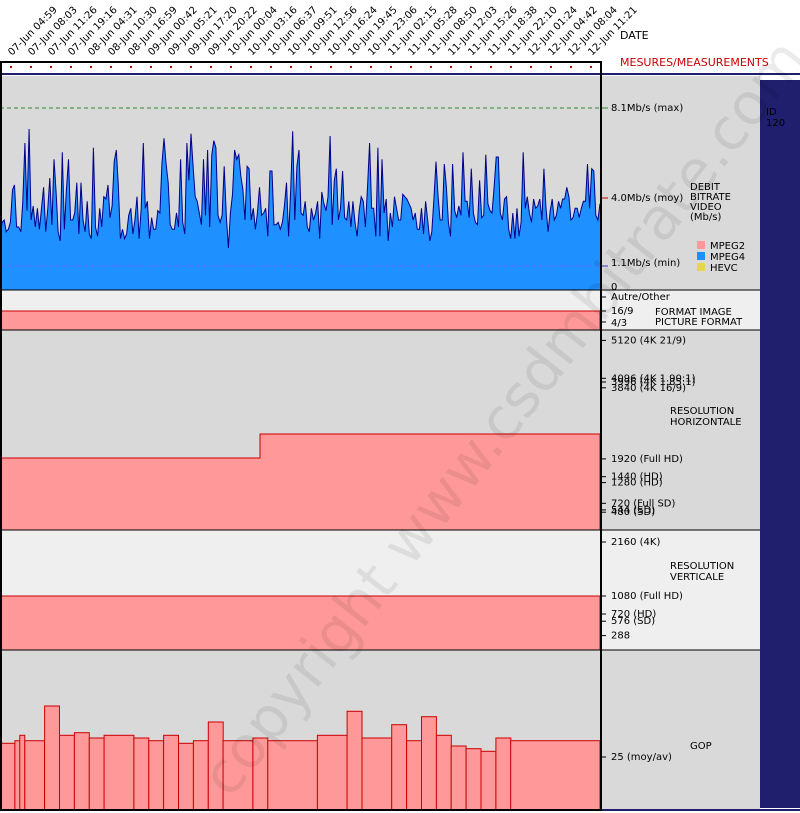 This screenshot has height=813, width=800. Describe the element at coordinates (633, 512) in the screenshot. I see `axis-tick-label: 480 (SD)` at that location.